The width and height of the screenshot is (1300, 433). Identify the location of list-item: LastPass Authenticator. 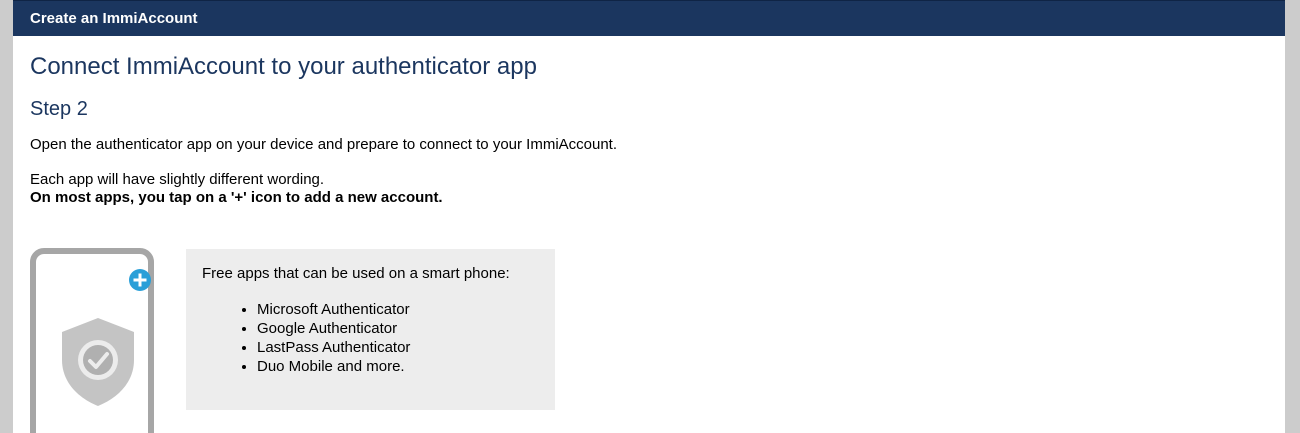
(406, 347).